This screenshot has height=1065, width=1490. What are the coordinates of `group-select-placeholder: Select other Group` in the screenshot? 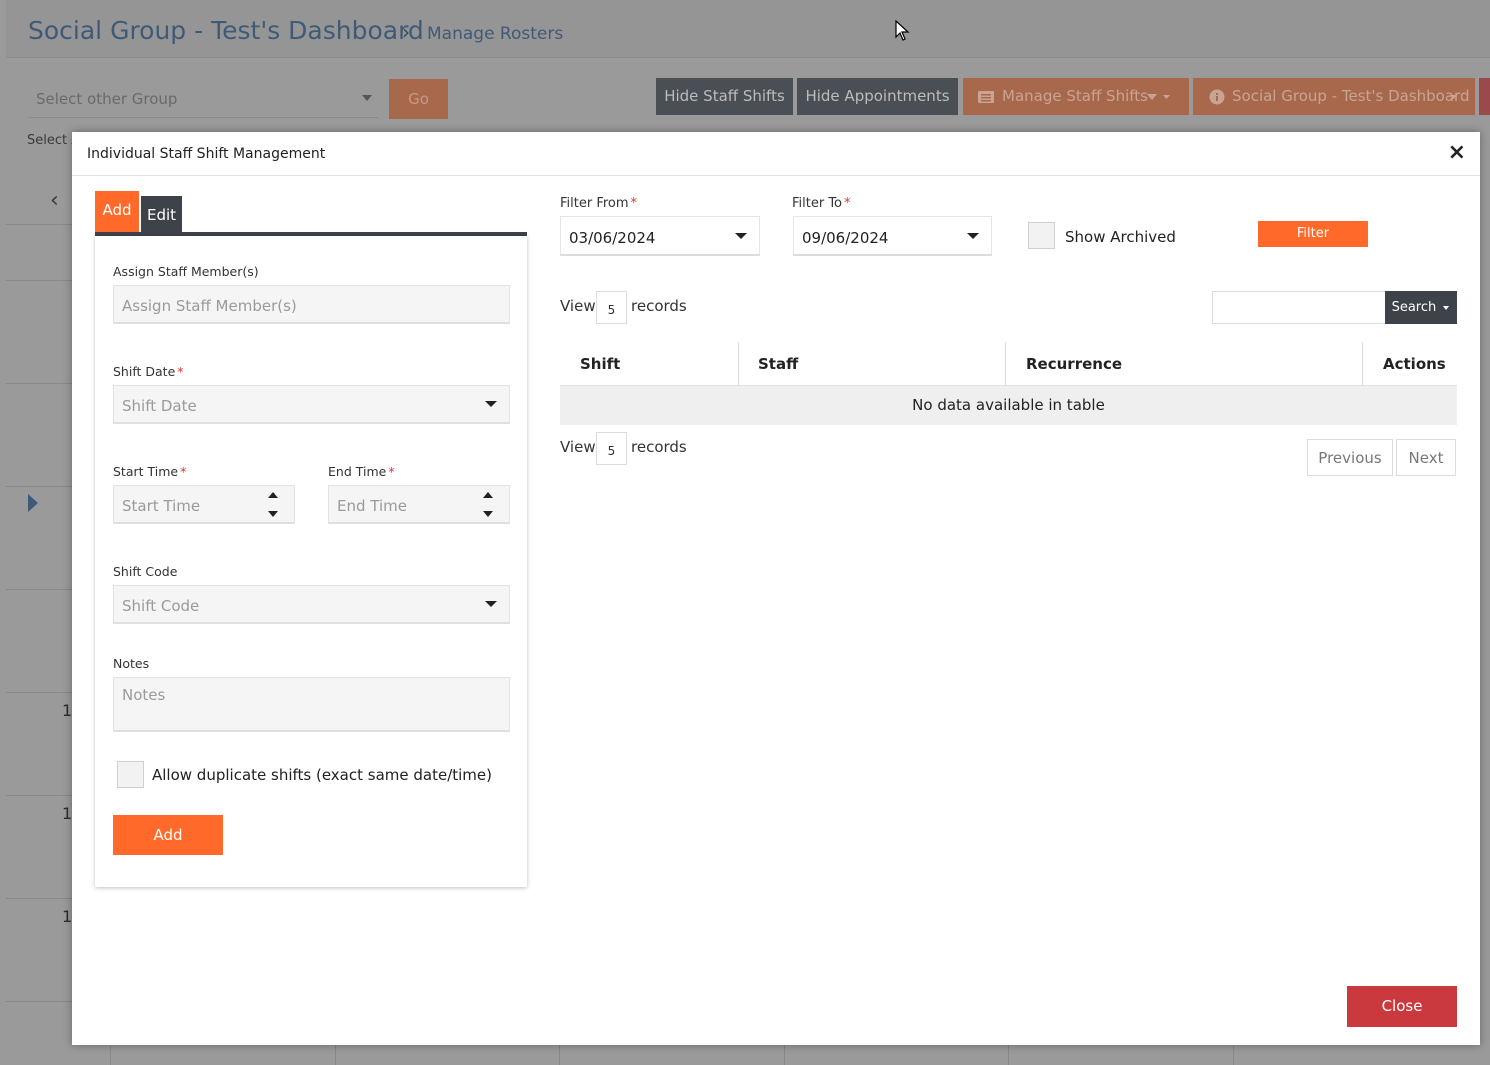 It's located at (107, 99).